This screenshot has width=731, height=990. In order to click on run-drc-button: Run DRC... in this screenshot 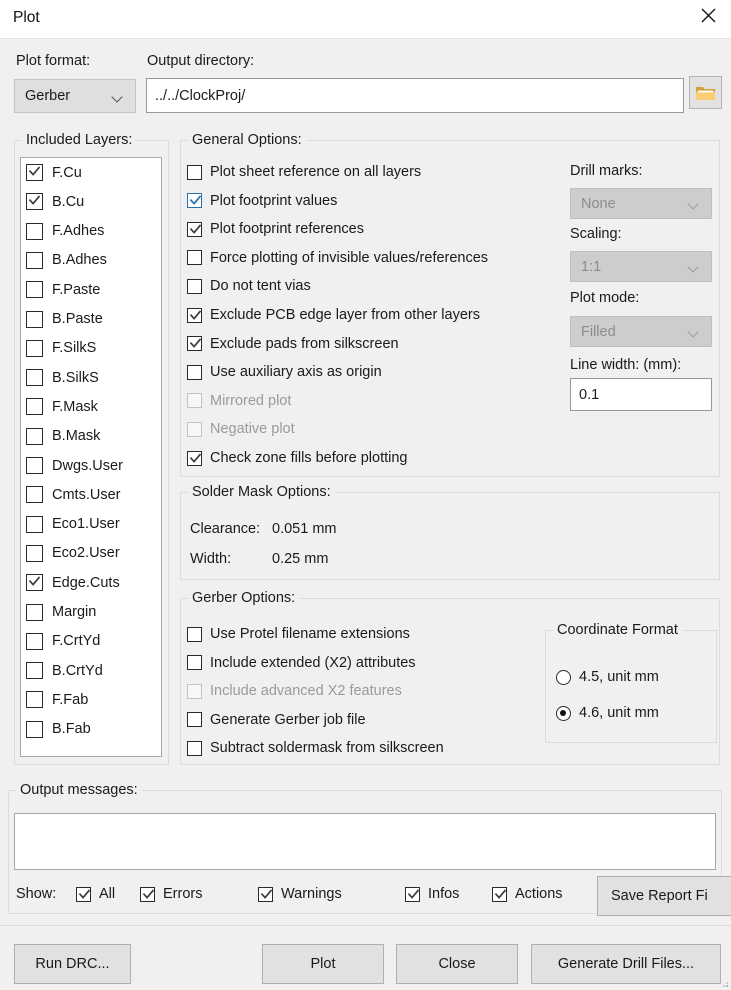, I will do `click(72, 964)`.